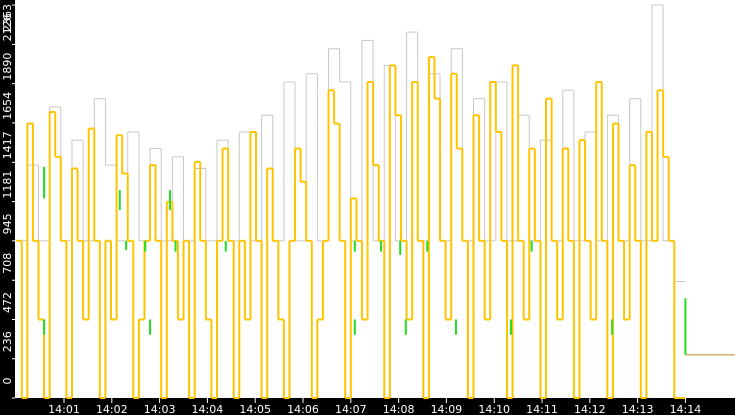  Describe the element at coordinates (303, 409) in the screenshot. I see `x-tick-label: 14:06` at that location.